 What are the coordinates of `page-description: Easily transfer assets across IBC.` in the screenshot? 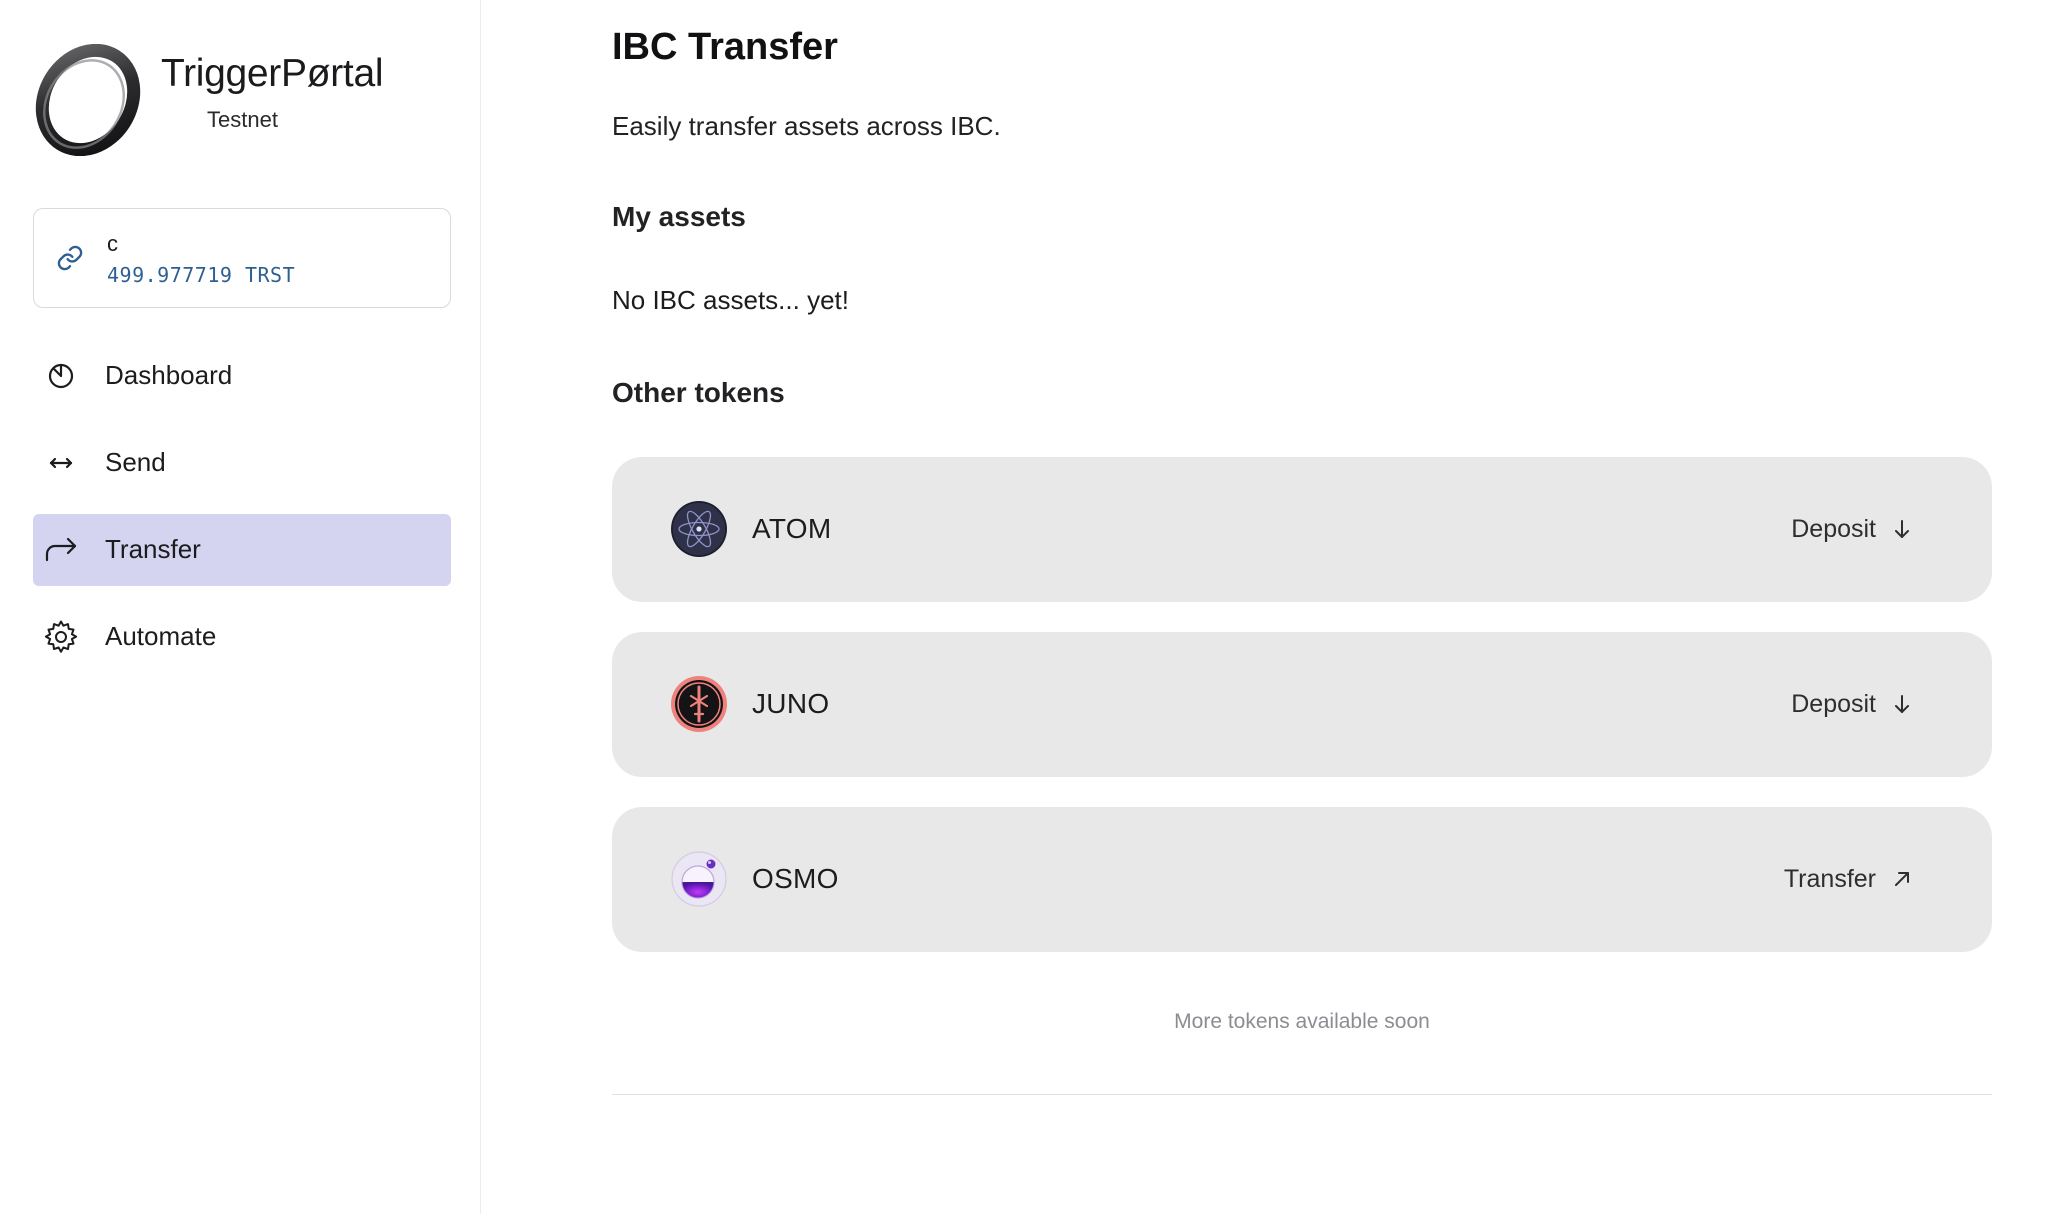 It's located at (806, 126).